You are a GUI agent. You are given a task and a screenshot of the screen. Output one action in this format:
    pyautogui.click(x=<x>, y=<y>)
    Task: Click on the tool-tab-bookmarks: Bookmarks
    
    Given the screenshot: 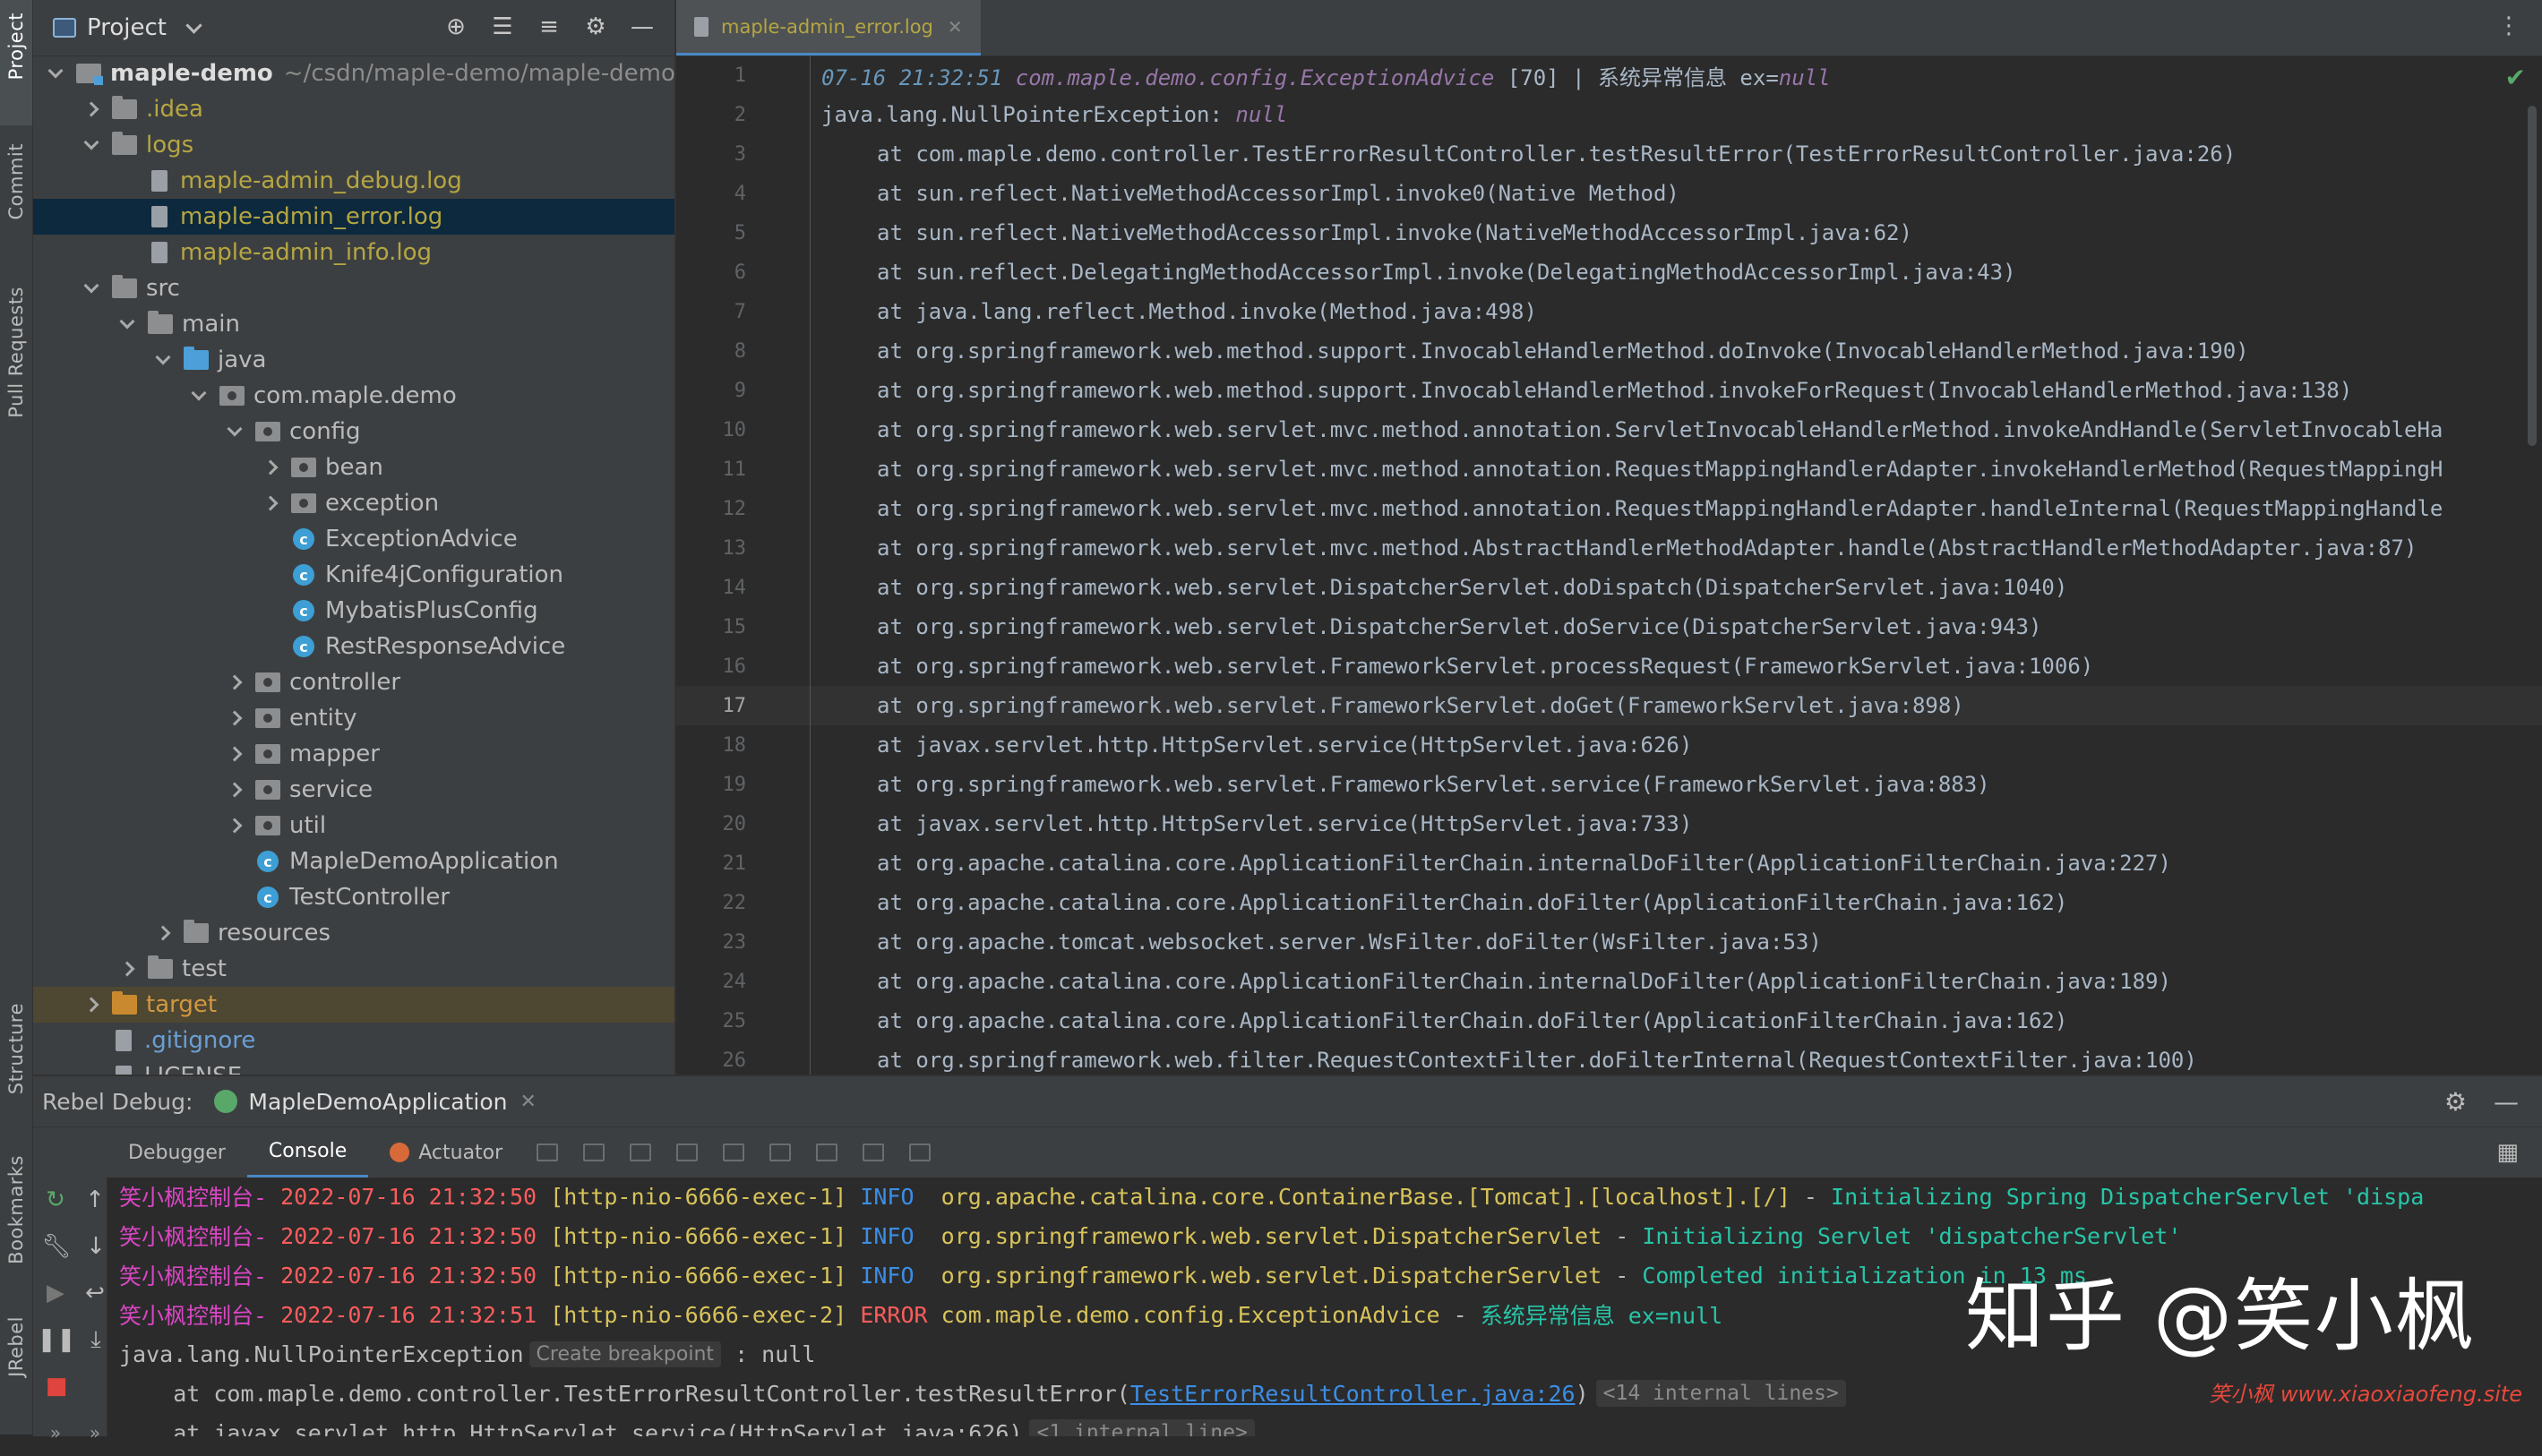 What is the action you would take?
    pyautogui.click(x=16, y=1222)
    